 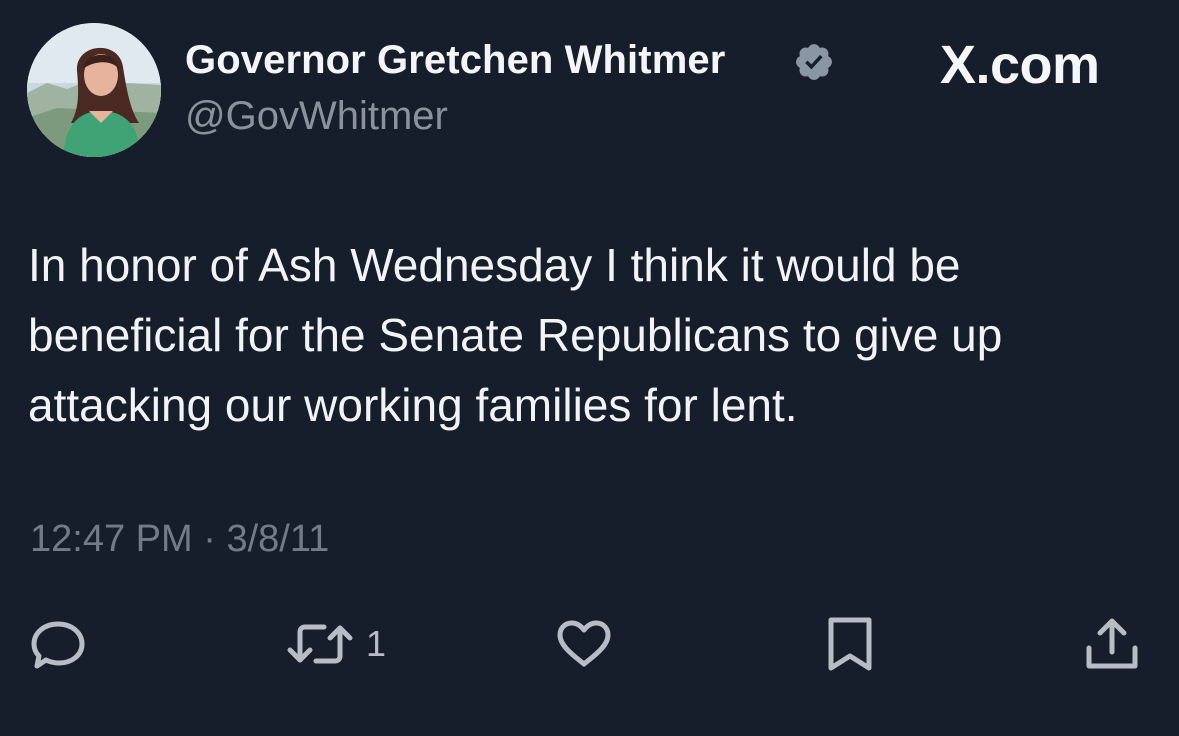 What do you see at coordinates (320, 644) in the screenshot?
I see `retweet-icon` at bounding box center [320, 644].